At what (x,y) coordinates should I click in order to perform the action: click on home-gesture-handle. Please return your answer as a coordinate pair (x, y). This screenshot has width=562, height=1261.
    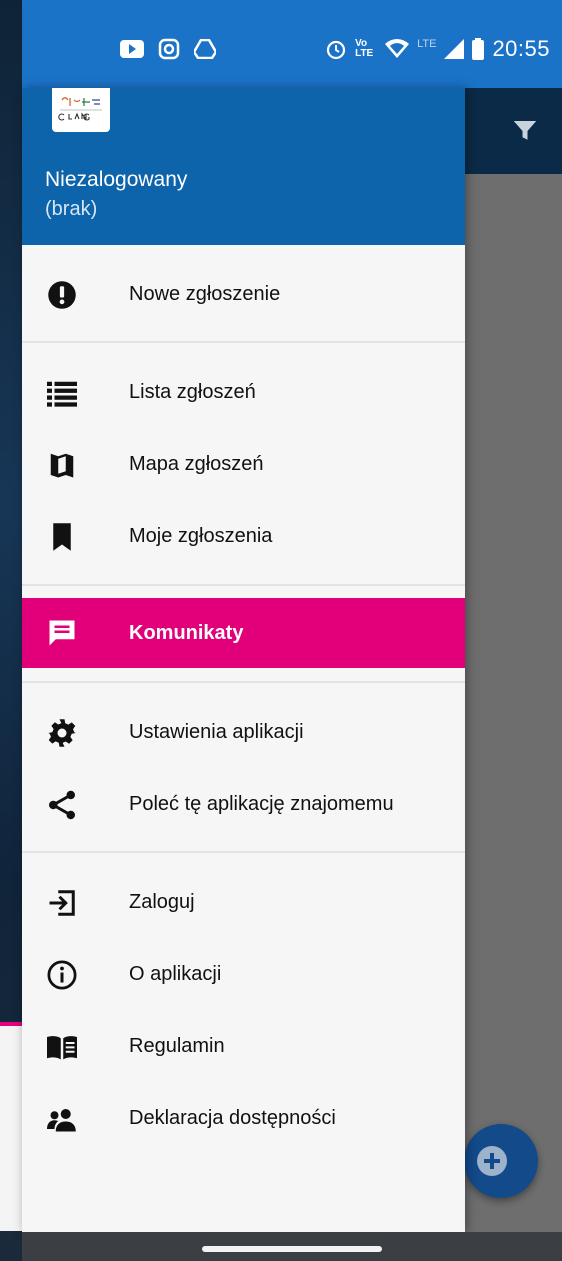
    Looking at the image, I should click on (292, 1249).